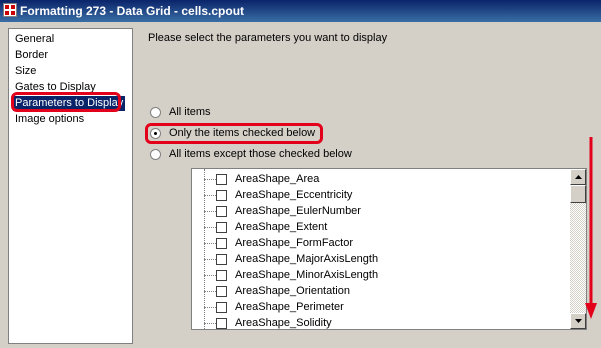 The width and height of the screenshot is (601, 348). Describe the element at coordinates (292, 291) in the screenshot. I see `tree-item-label: AreaShape_Orientation` at that location.